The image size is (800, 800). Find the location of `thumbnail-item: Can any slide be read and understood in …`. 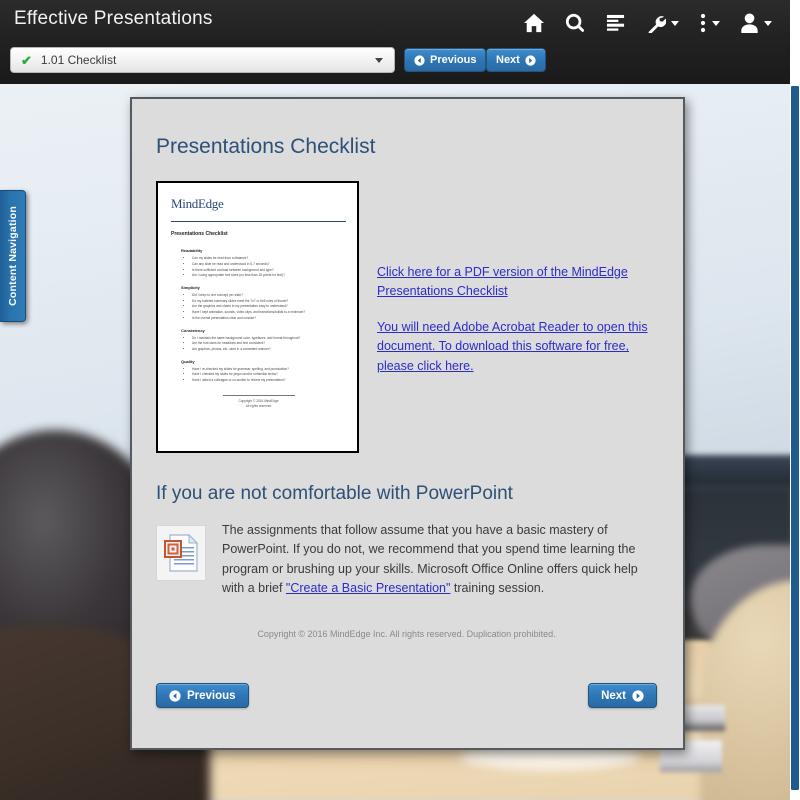

thumbnail-item: Can any slide be read and understood in … is located at coordinates (269, 264).